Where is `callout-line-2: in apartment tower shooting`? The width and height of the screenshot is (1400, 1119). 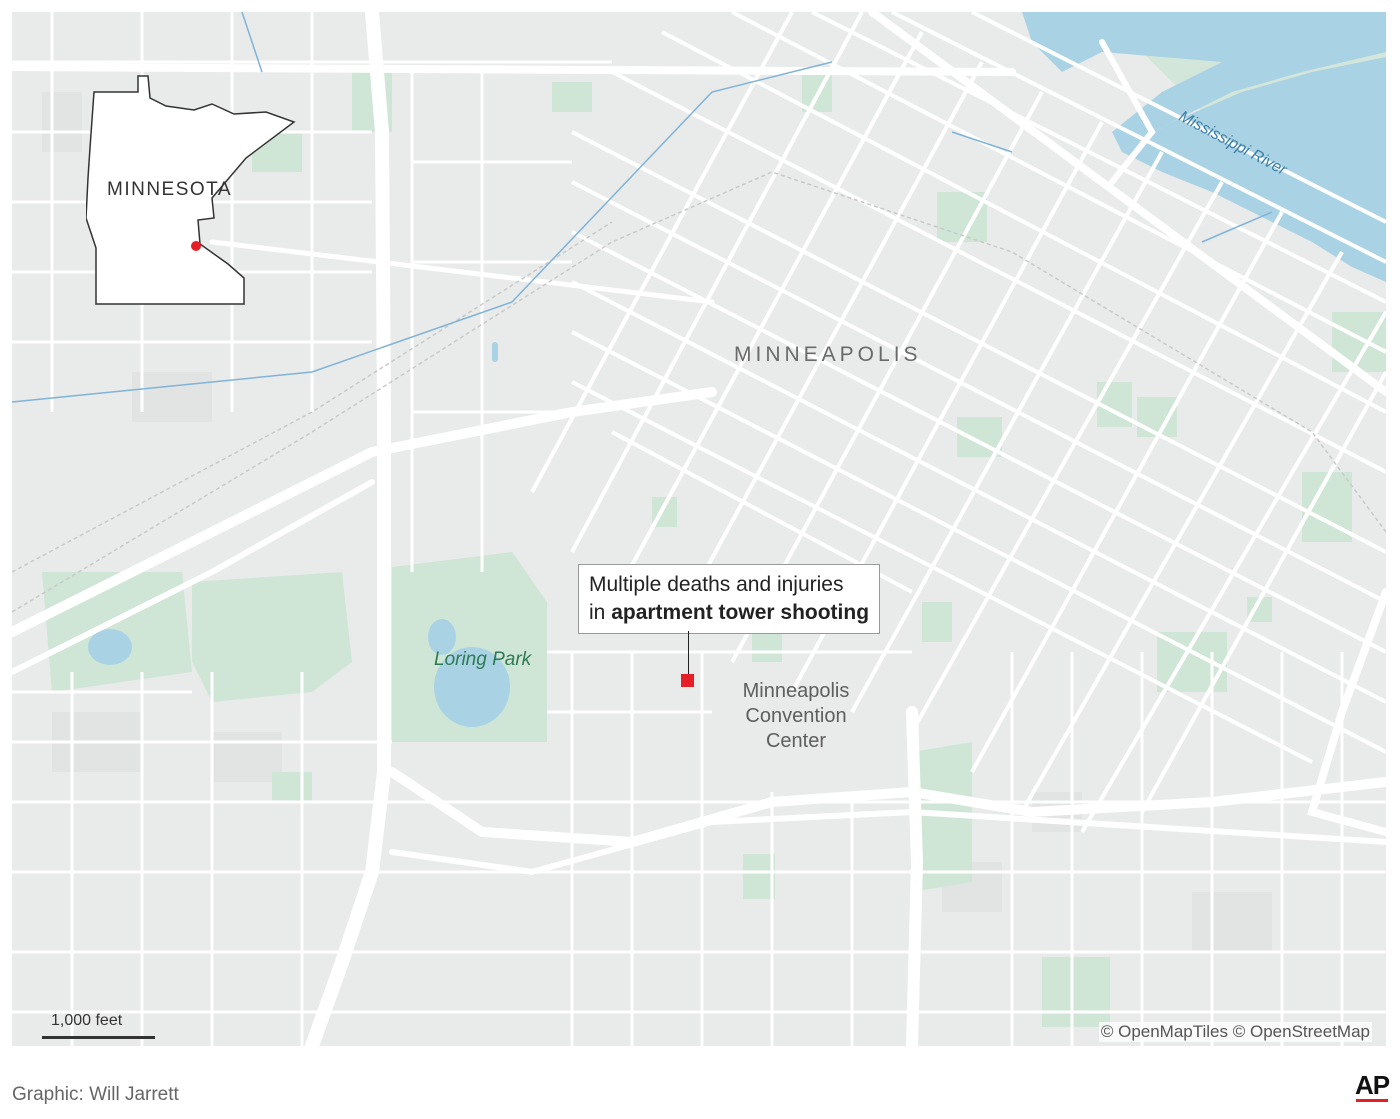
callout-line-2: in apartment tower shooting is located at coordinates (729, 613).